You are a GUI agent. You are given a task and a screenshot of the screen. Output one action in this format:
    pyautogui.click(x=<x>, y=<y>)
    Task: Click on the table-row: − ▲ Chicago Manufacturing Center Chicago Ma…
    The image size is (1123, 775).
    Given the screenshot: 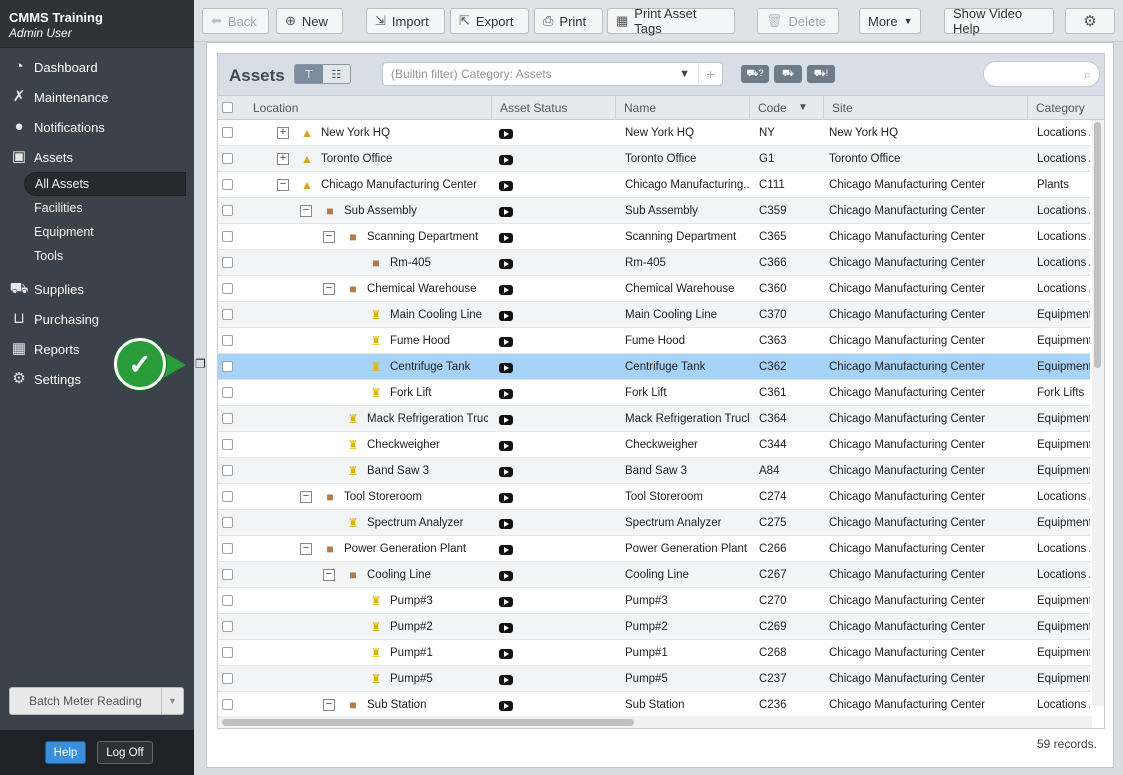 What is the action you would take?
    pyautogui.click(x=654, y=185)
    